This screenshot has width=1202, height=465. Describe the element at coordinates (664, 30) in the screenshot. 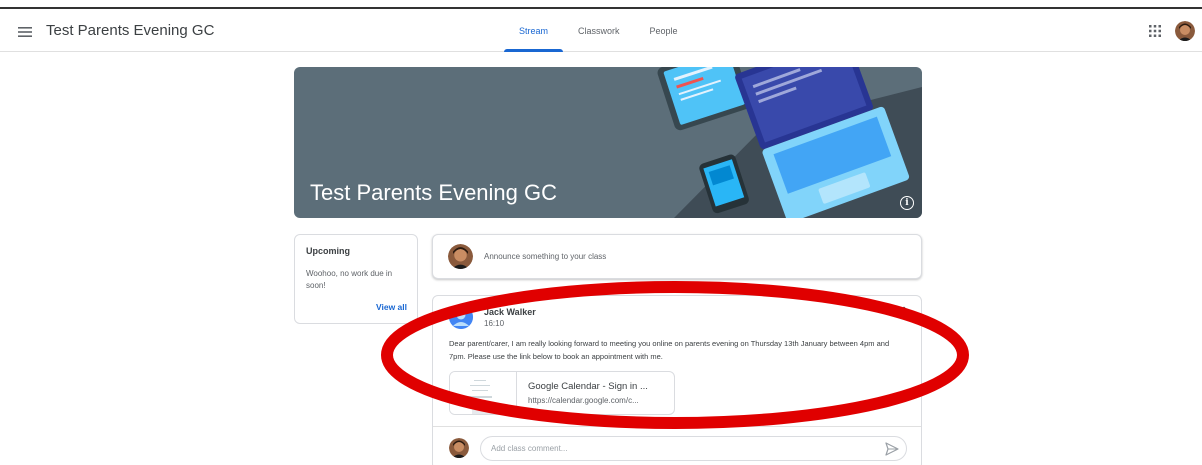

I see `tab-people: People` at that location.